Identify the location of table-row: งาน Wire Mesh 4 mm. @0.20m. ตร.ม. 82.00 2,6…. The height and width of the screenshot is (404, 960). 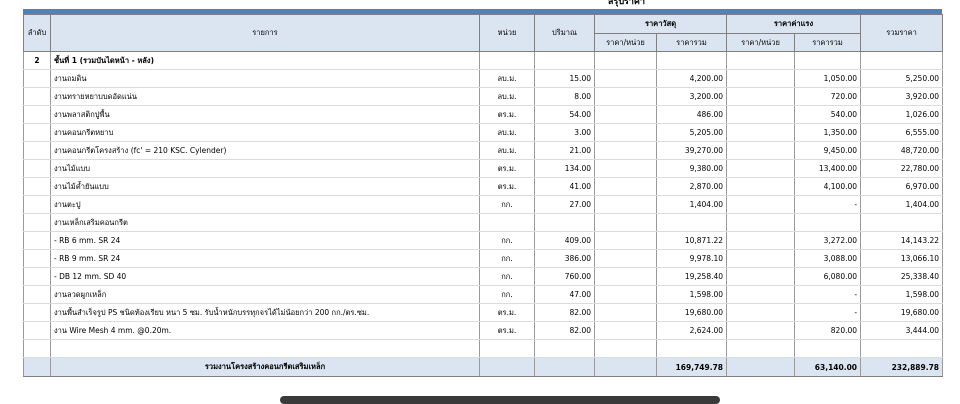
(483, 330).